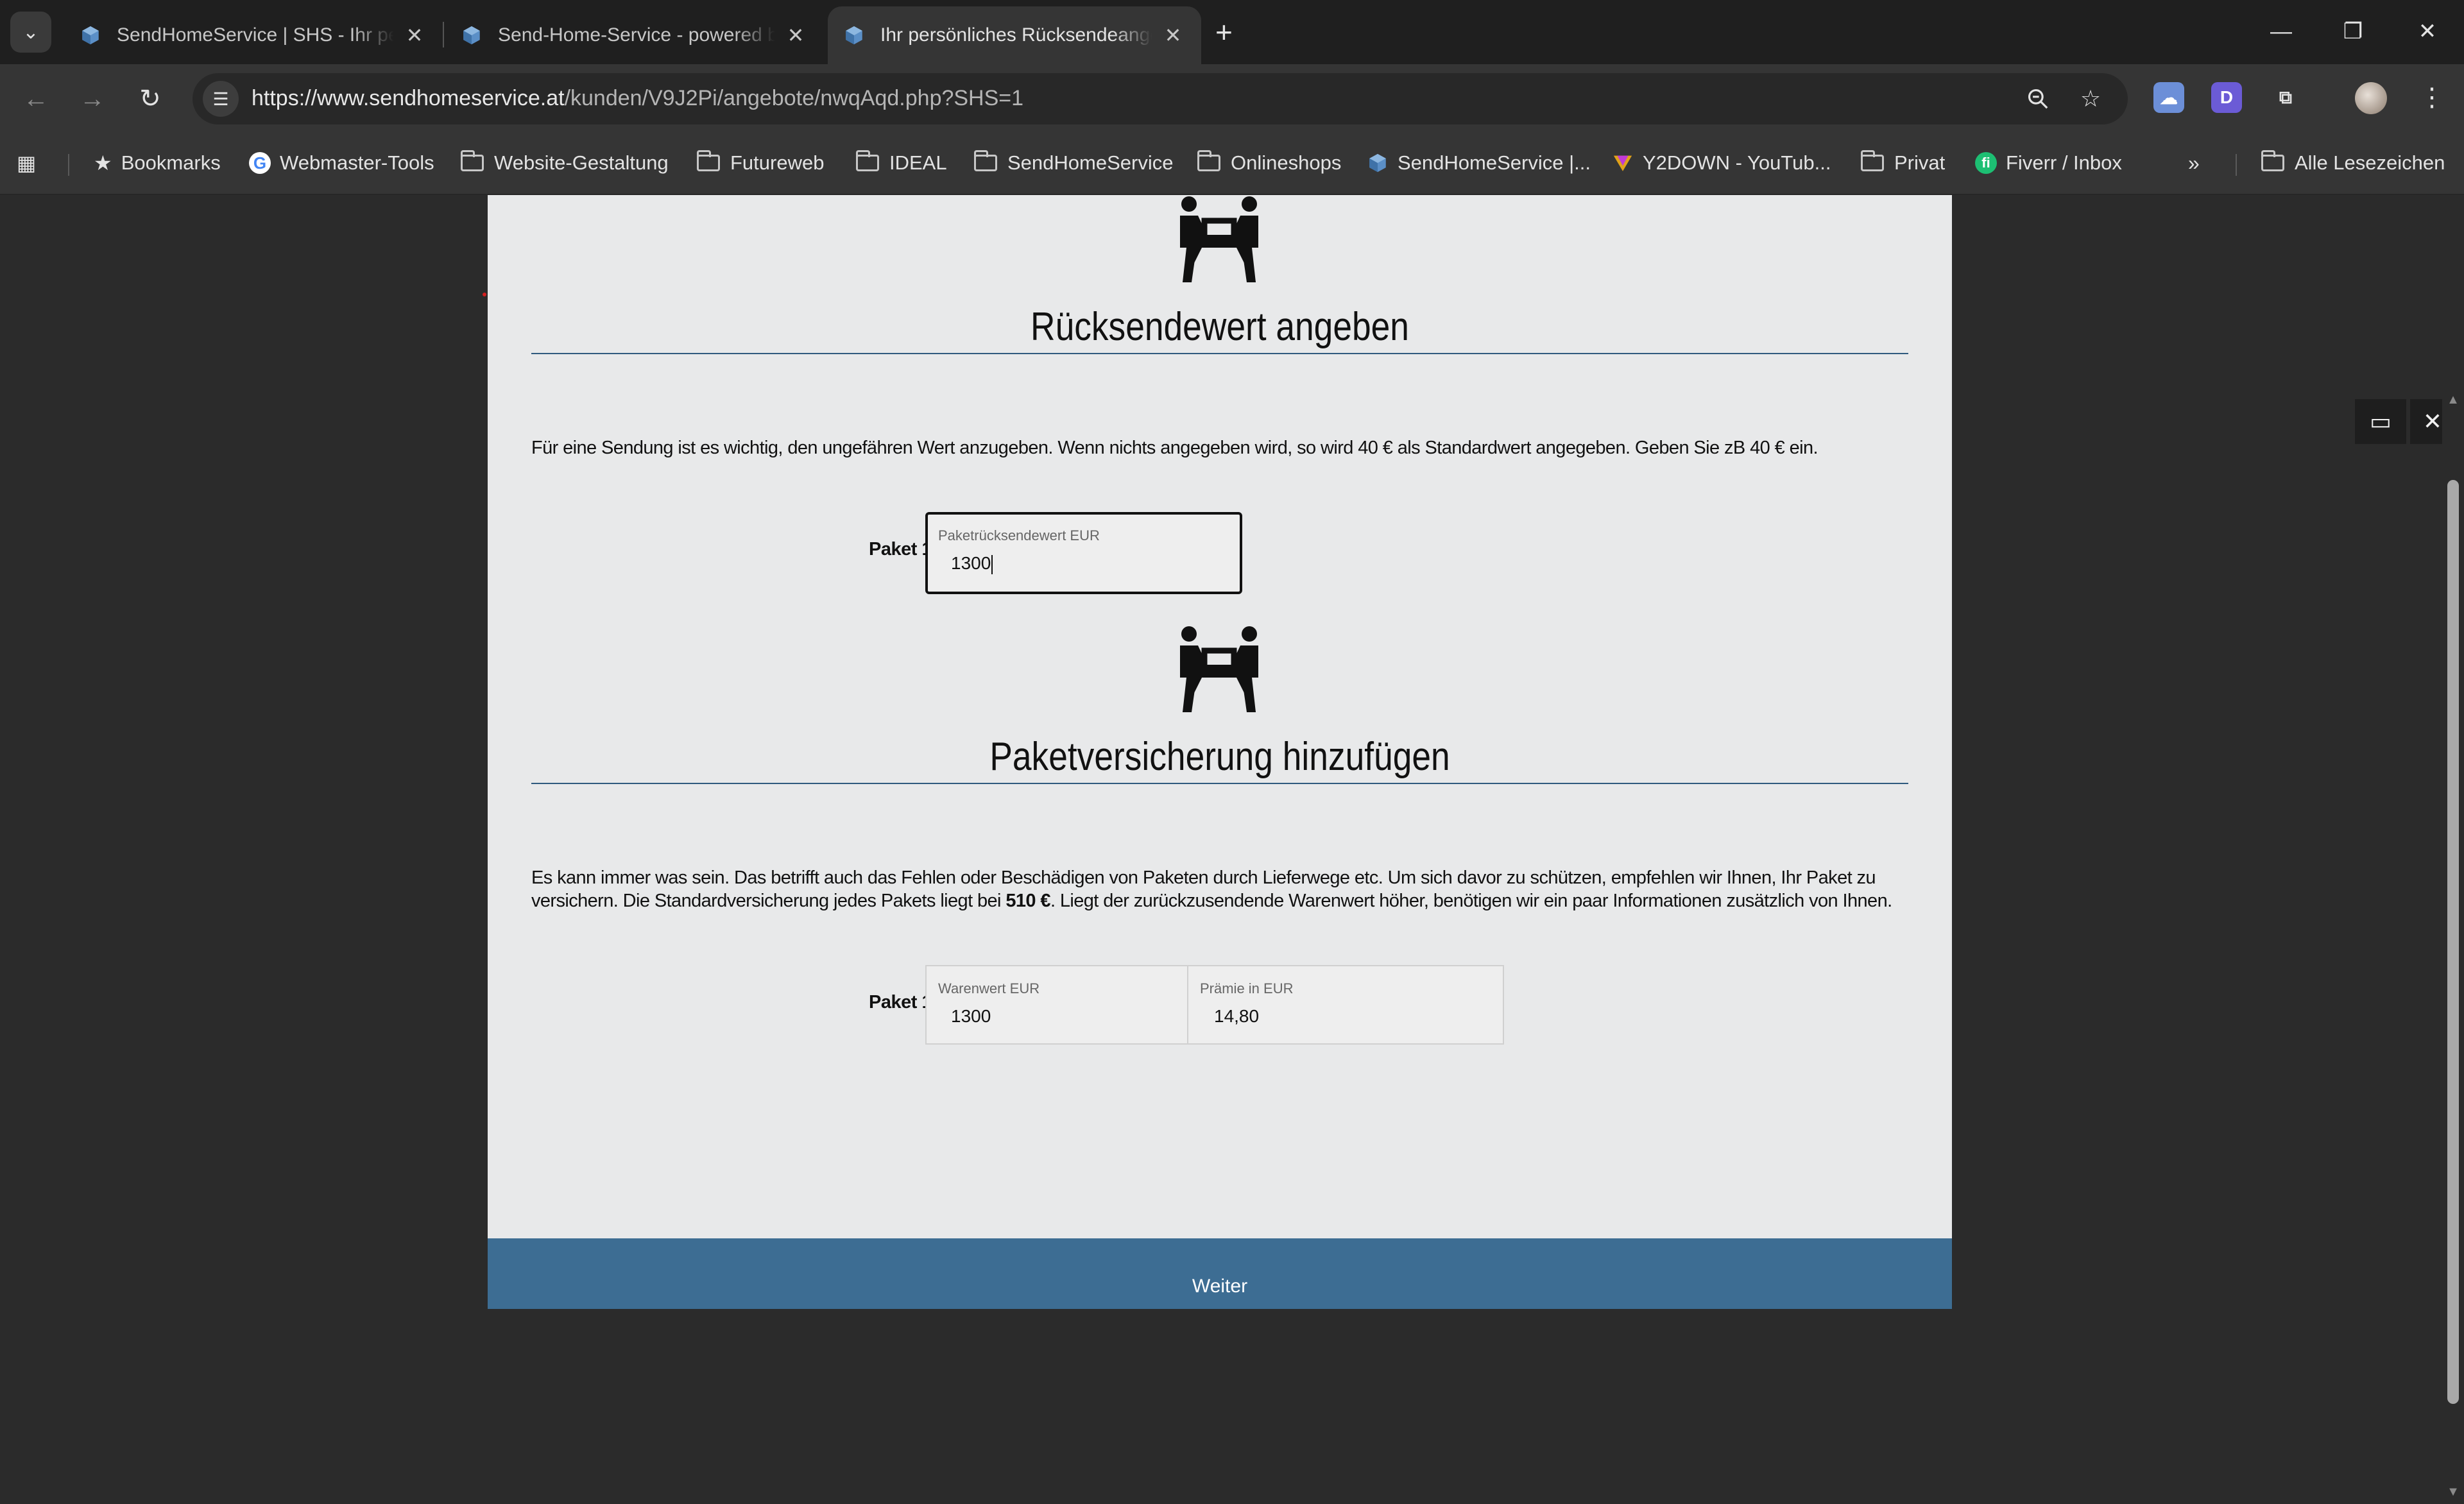 The image size is (2464, 1504). I want to click on bookmark-onlineshops: Onlineshops, so click(1269, 163).